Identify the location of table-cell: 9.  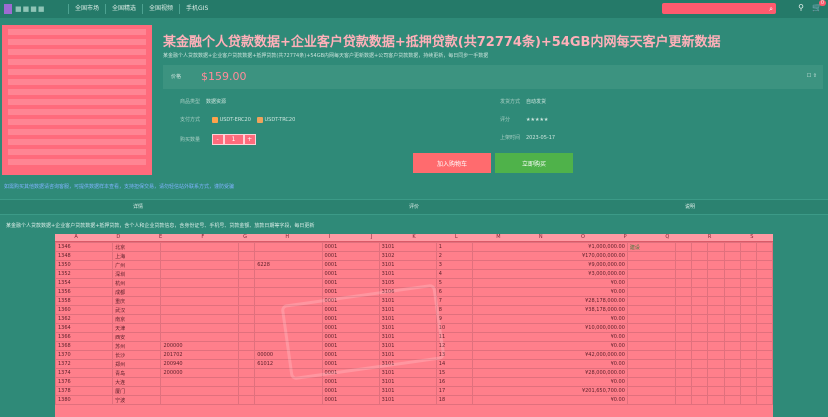
(454, 319).